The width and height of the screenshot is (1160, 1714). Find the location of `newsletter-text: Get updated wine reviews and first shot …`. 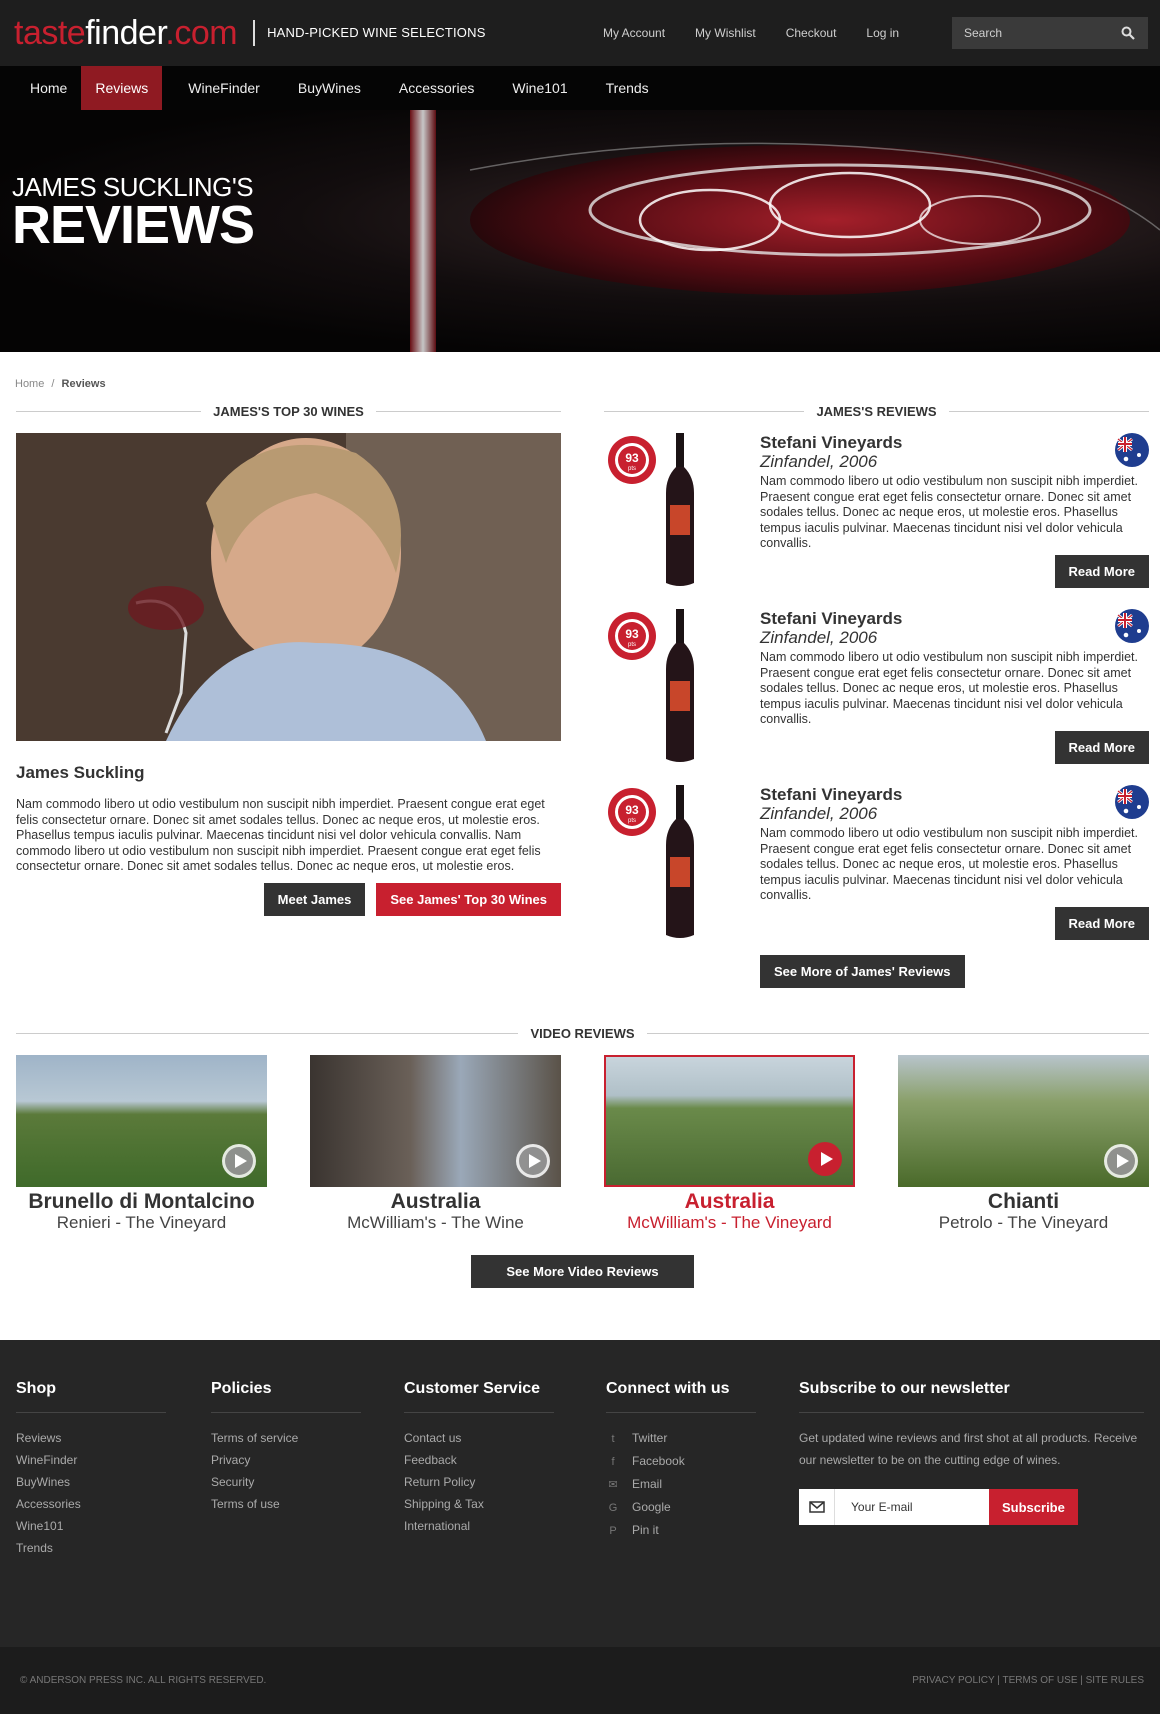

newsletter-text: Get updated wine reviews and first shot … is located at coordinates (968, 1449).